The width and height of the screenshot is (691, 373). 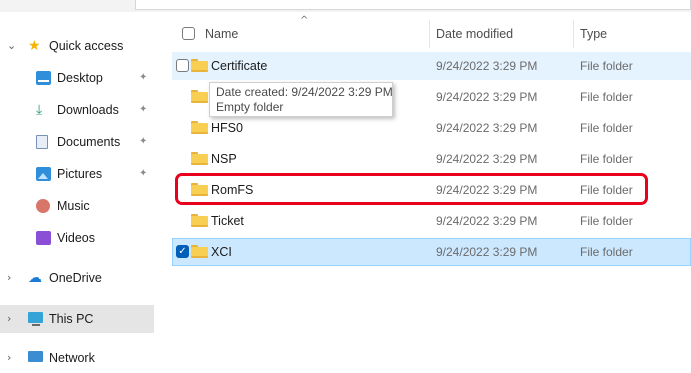 I want to click on nav-pictures: Pictures ✦, so click(x=77, y=174).